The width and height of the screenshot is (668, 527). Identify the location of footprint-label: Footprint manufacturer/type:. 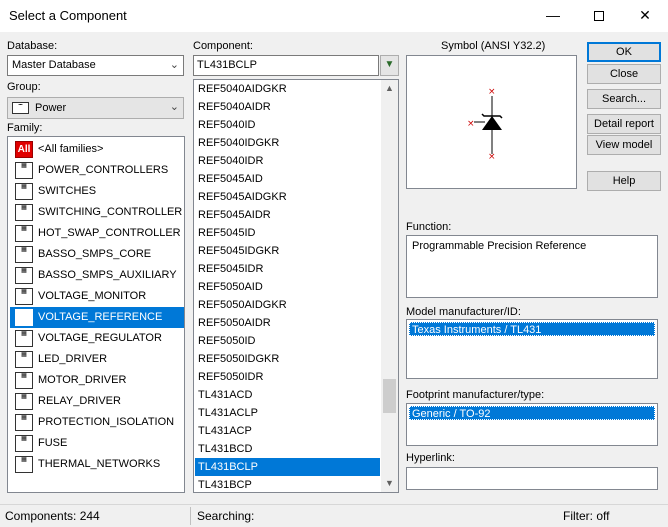
(475, 395).